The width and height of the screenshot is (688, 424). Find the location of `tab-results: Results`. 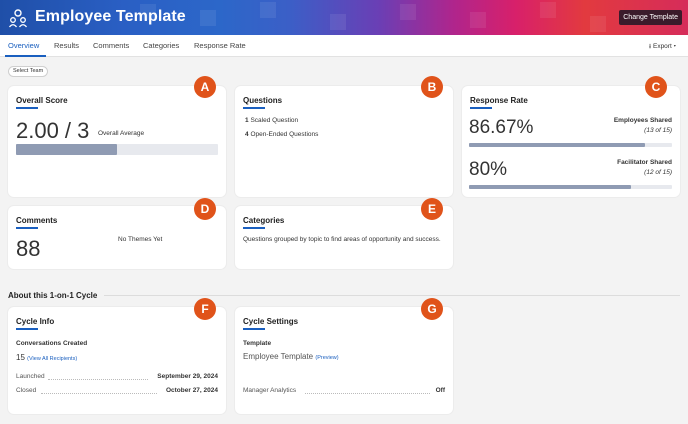

tab-results: Results is located at coordinates (66, 45).